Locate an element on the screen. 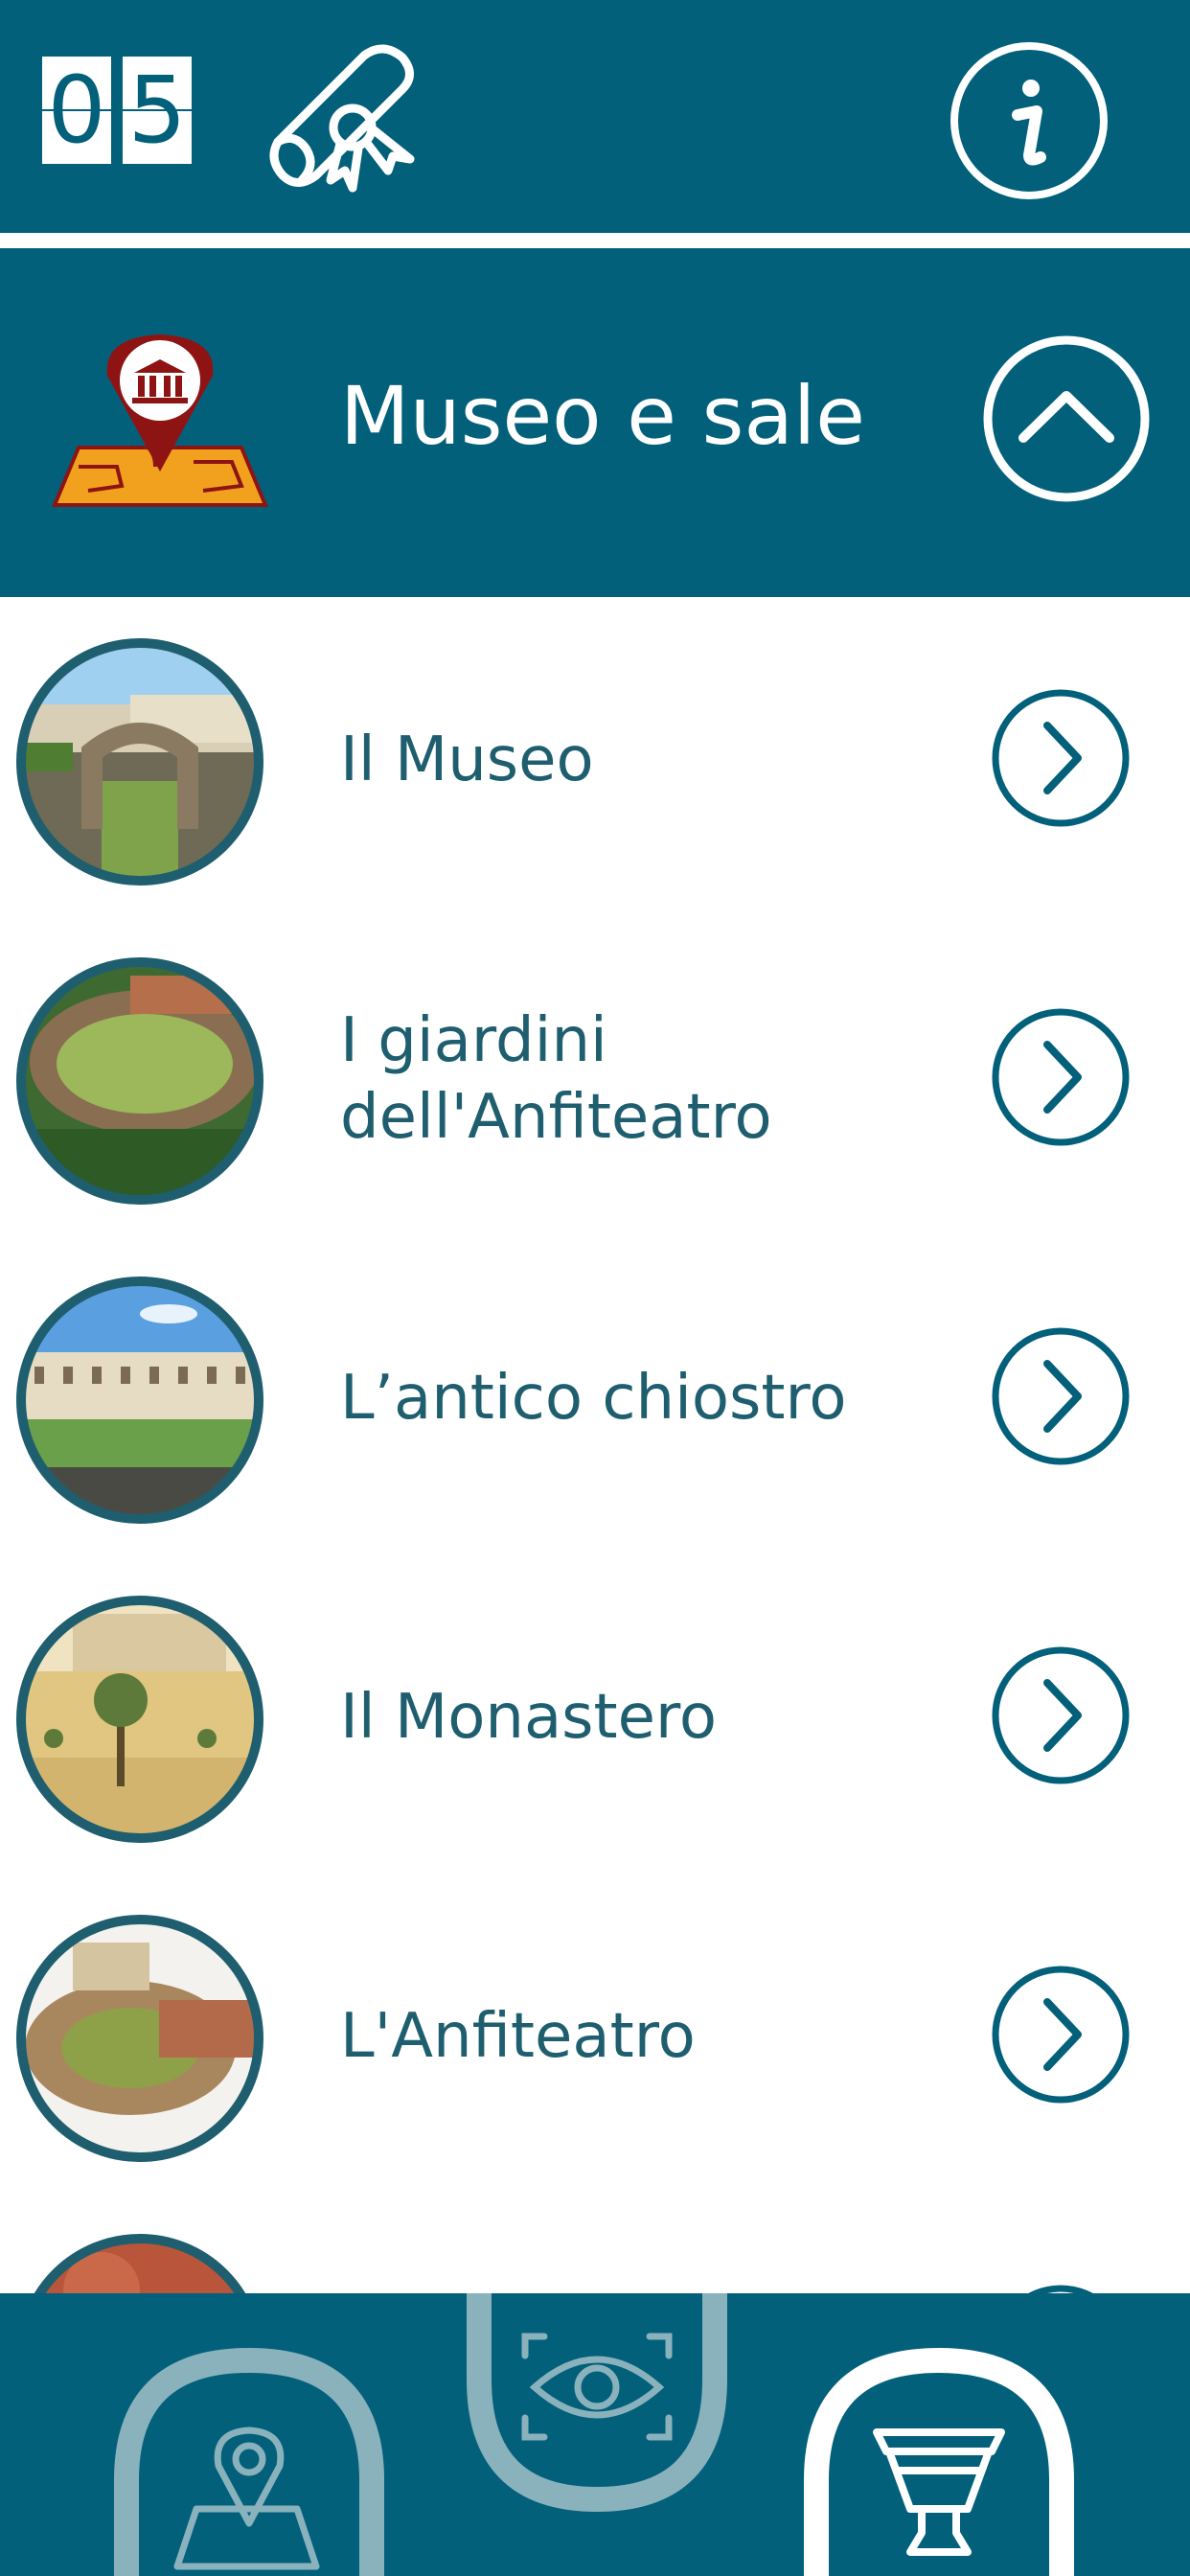 This screenshot has height=2576, width=1190. list-item: Il Monastero is located at coordinates (595, 1714).